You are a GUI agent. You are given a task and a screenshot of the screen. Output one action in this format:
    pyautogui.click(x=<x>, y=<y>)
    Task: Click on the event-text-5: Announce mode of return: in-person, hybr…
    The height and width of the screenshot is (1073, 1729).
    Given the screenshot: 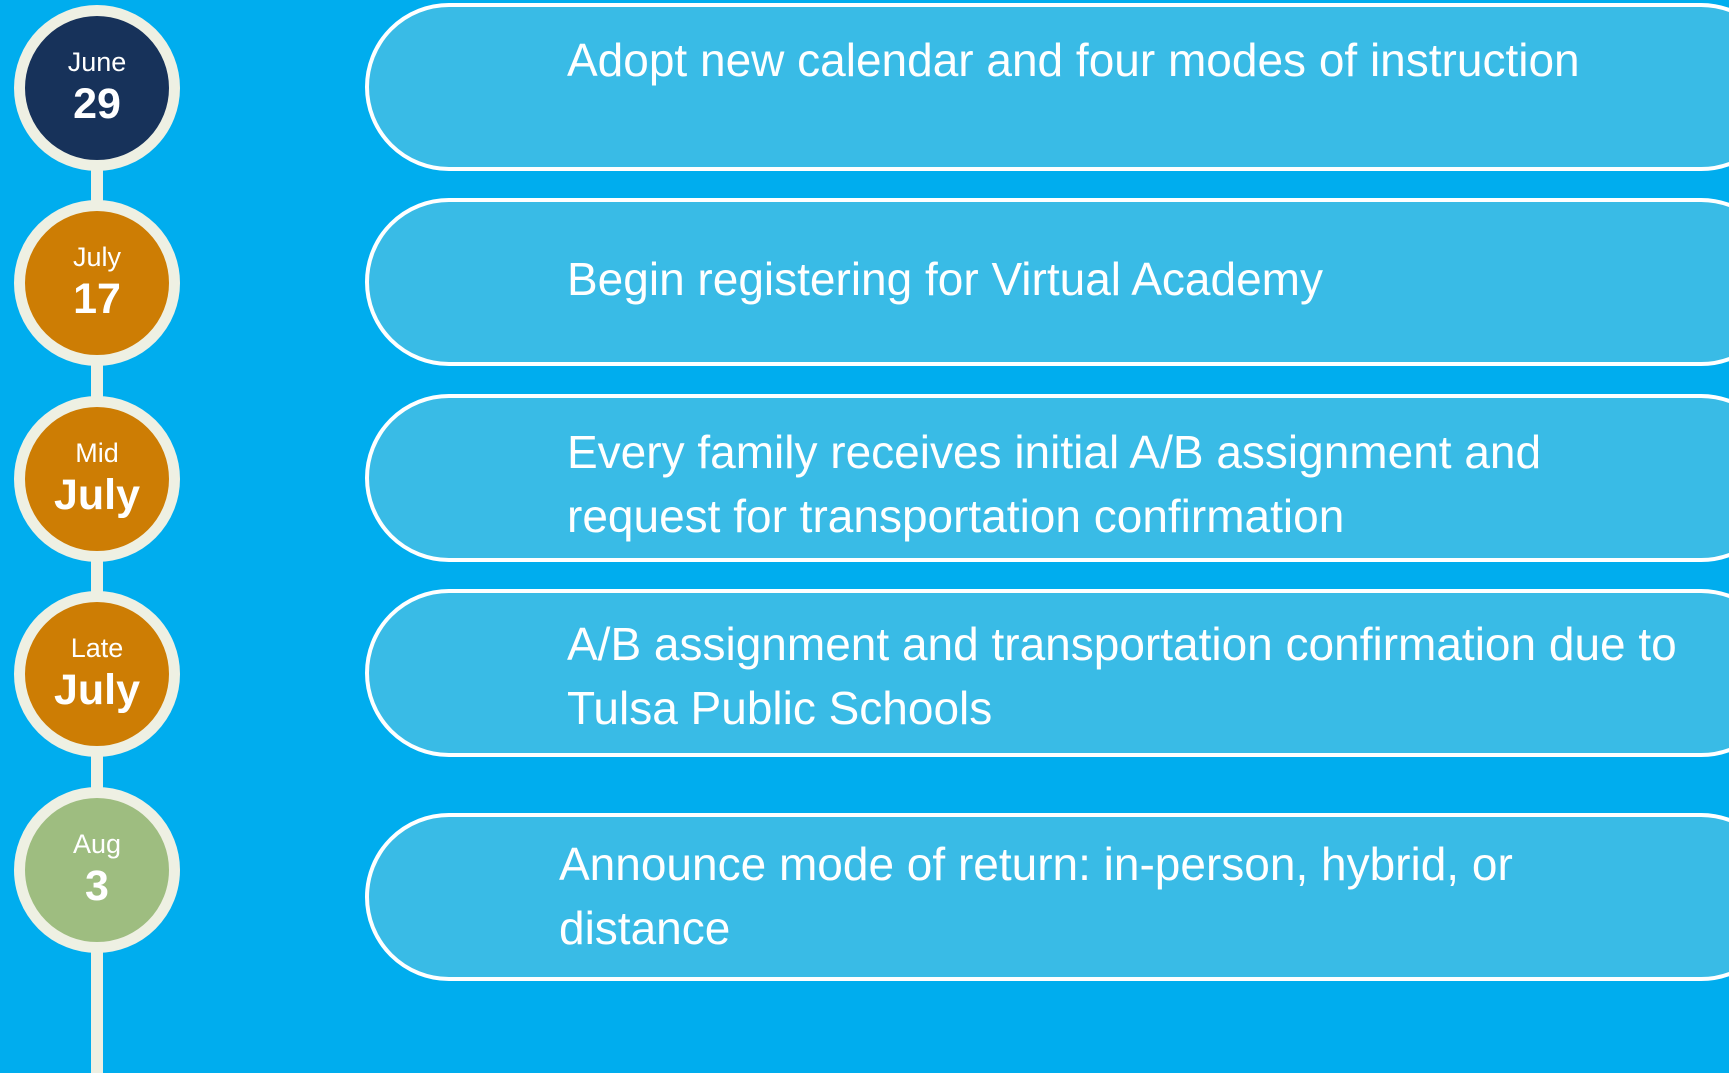 What is the action you would take?
    pyautogui.click(x=1036, y=896)
    